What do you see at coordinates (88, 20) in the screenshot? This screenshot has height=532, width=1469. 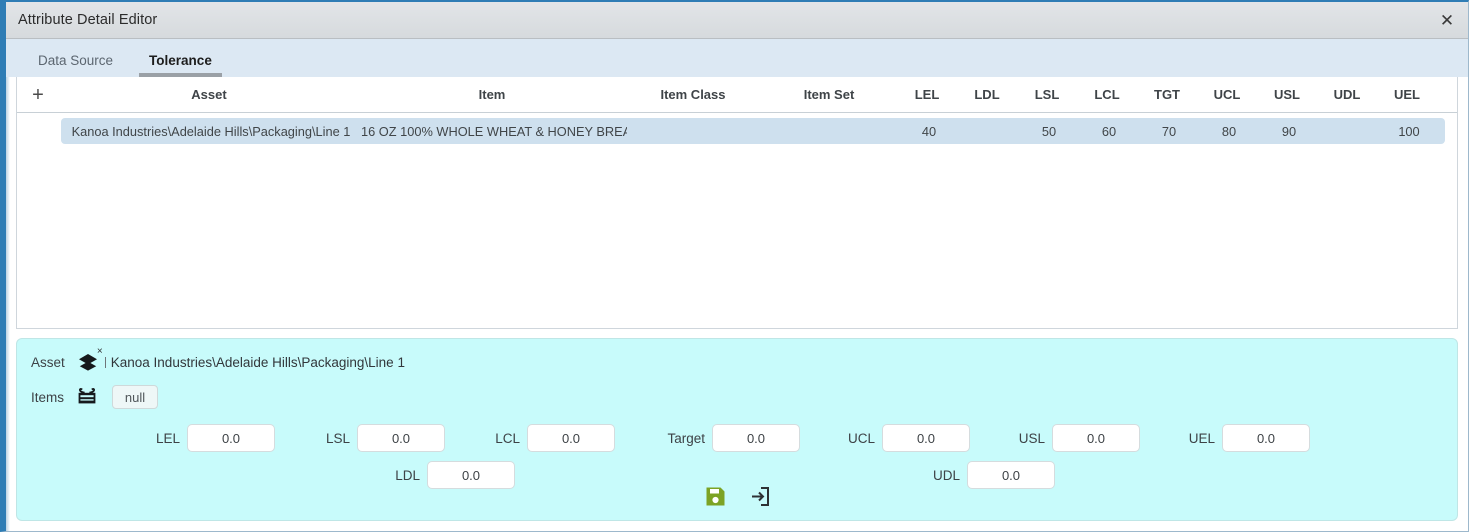 I see `window-title: Attribute Detail Editor` at bounding box center [88, 20].